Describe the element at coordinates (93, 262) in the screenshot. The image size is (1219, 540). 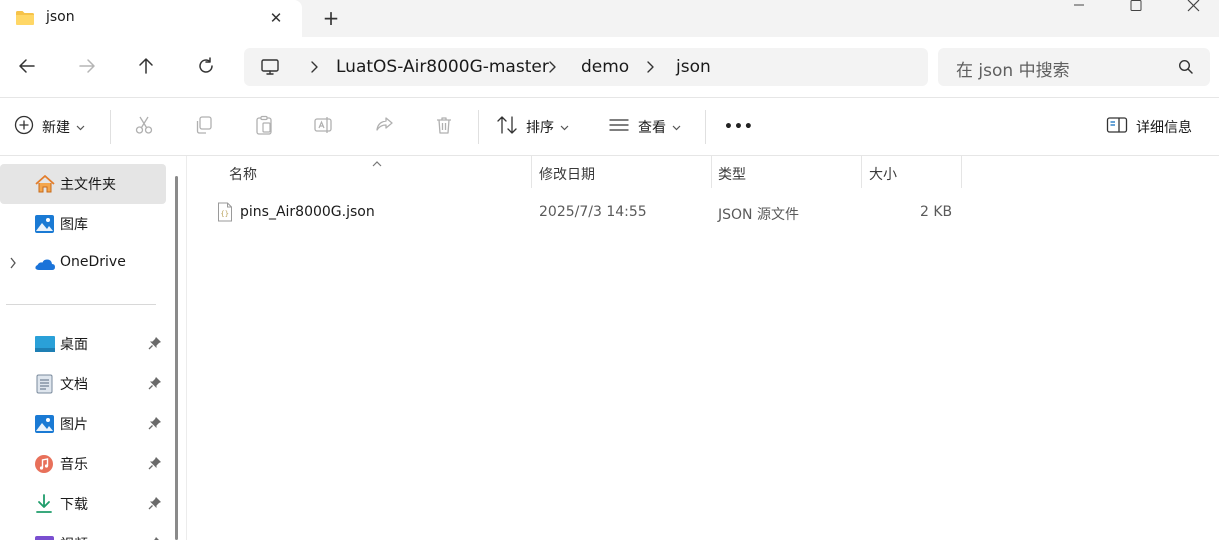
I see `nav-label: OneDrive` at that location.